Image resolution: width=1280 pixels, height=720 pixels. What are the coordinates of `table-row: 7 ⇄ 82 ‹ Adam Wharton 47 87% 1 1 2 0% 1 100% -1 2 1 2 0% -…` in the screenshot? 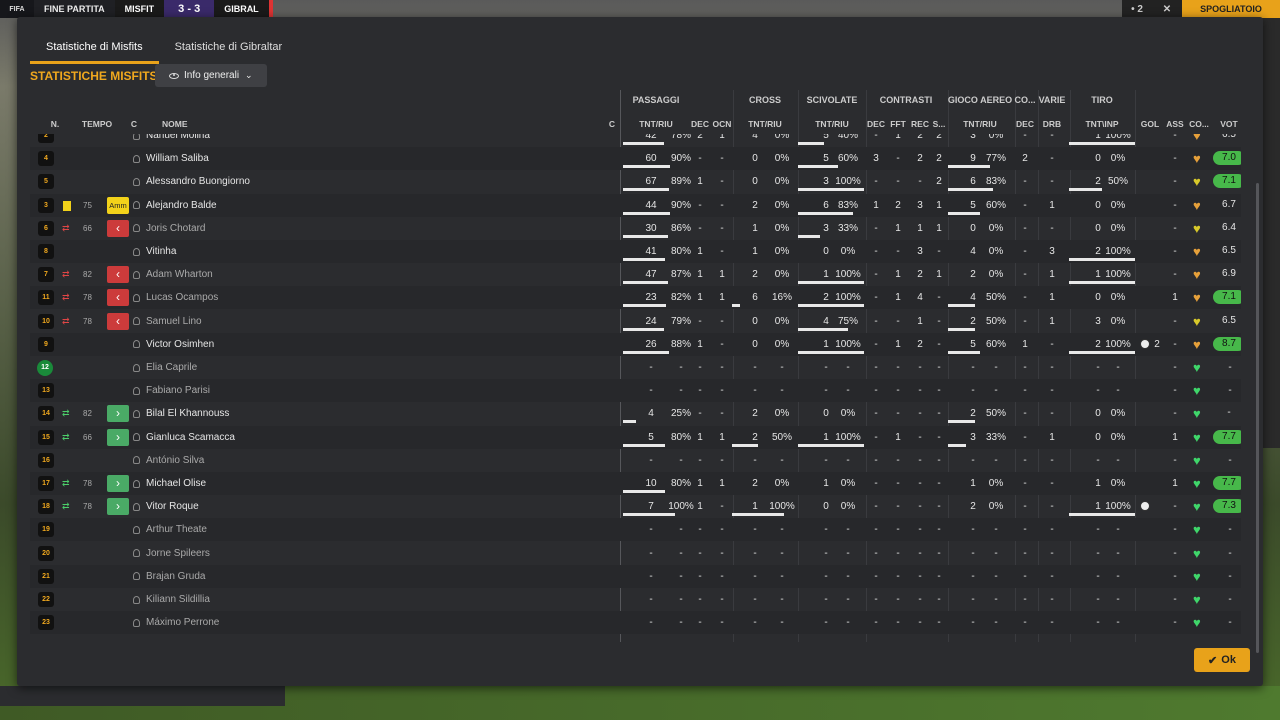 It's located at (635, 274).